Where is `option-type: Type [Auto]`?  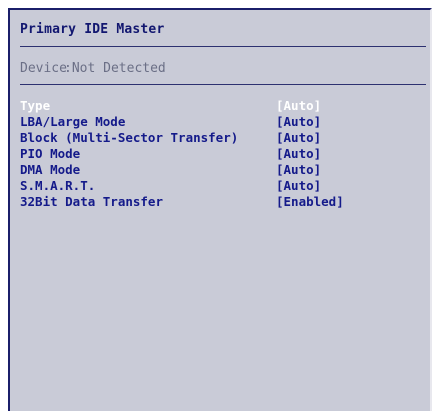
option-type: Type [Auto] is located at coordinates (222, 106).